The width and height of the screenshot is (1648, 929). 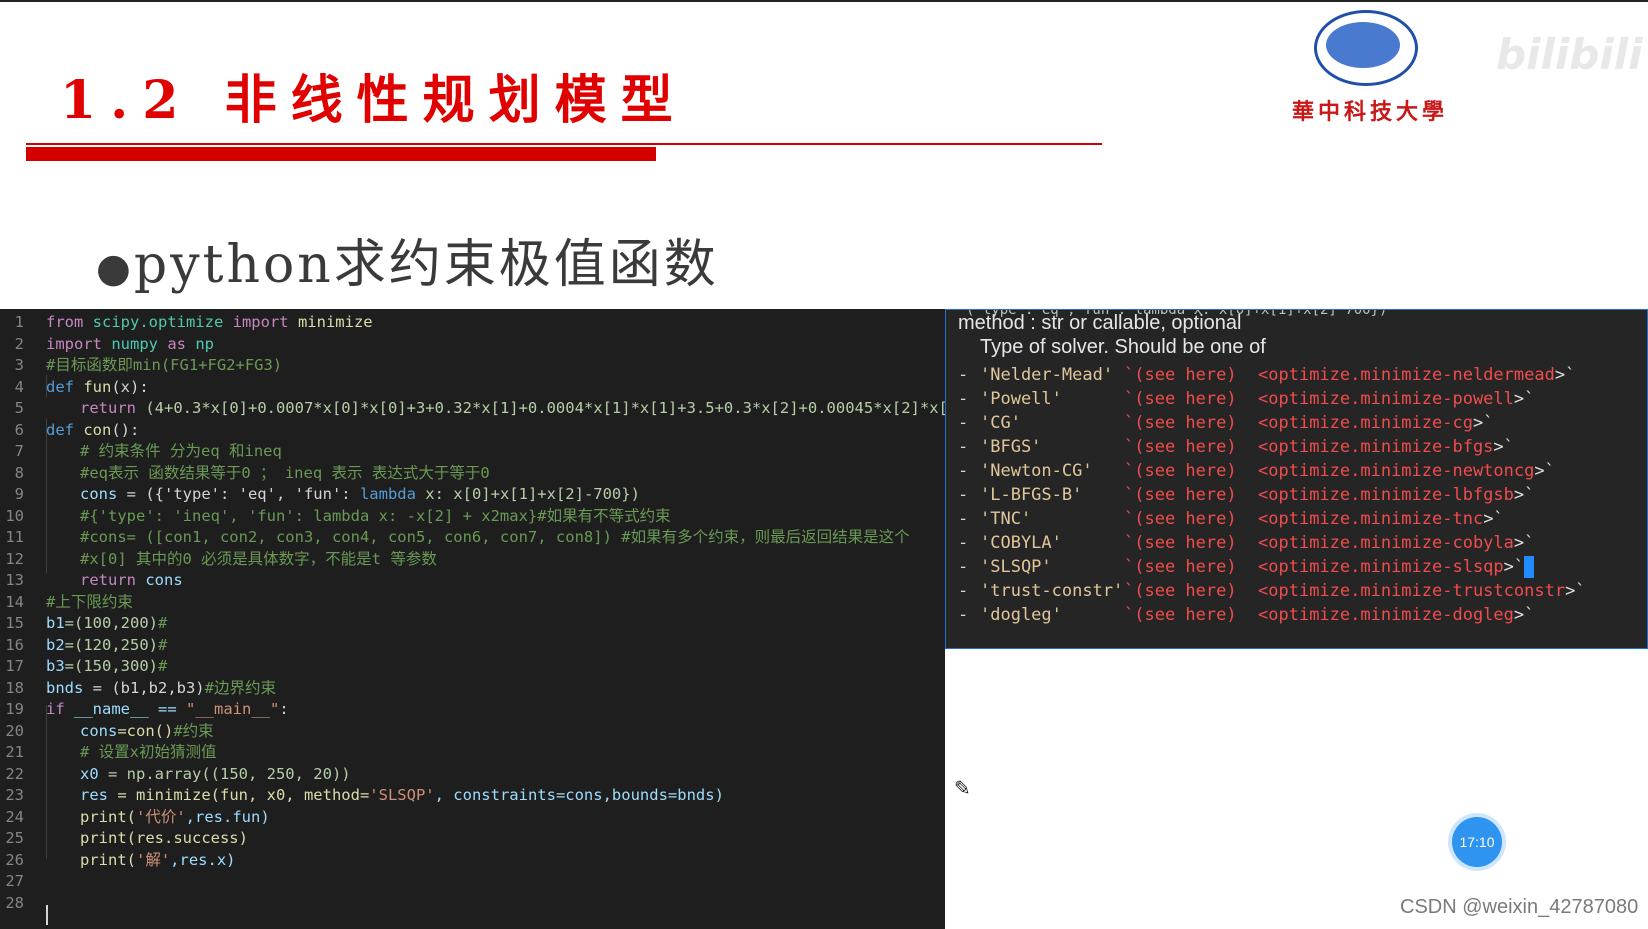 I want to click on method-doc-link: <optimize.minimize-tnc>`, so click(x=1381, y=519).